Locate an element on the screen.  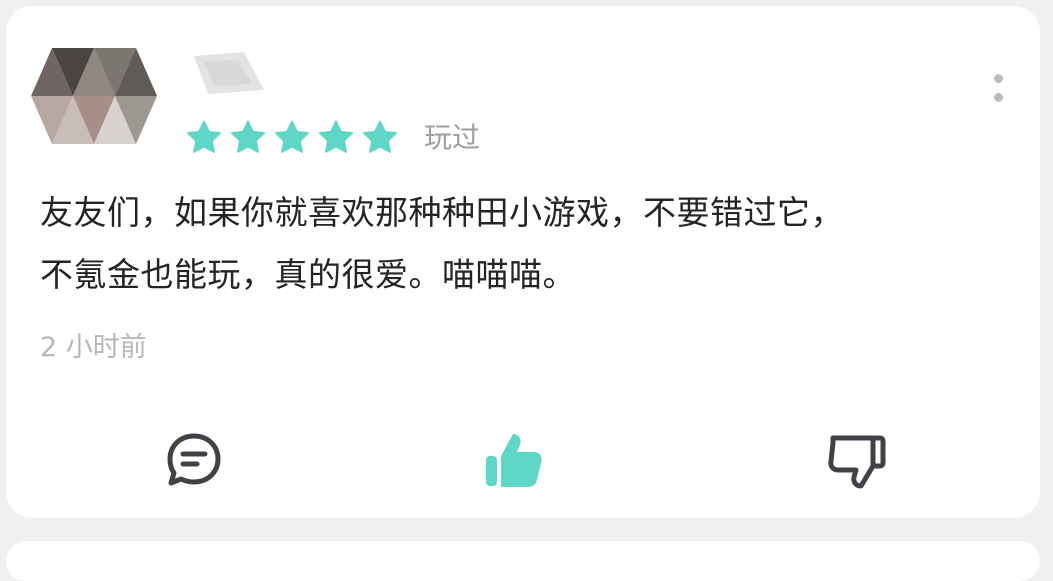
thumbs-down-icon is located at coordinates (857, 462).